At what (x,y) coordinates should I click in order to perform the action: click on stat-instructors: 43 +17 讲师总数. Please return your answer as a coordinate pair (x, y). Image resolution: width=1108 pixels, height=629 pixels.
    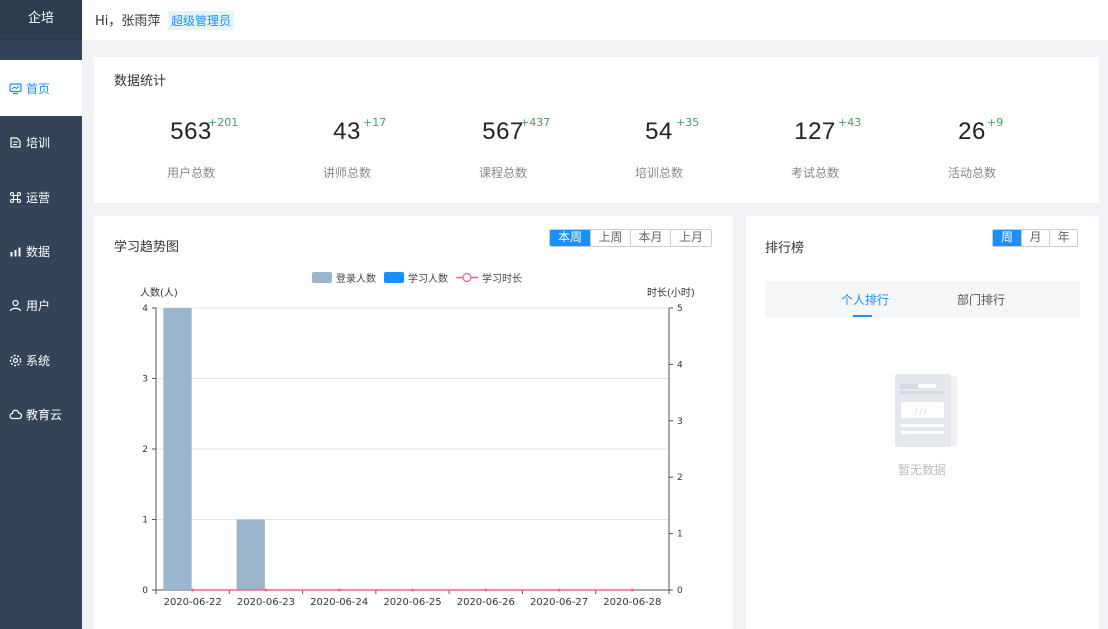
    Looking at the image, I should click on (347, 148).